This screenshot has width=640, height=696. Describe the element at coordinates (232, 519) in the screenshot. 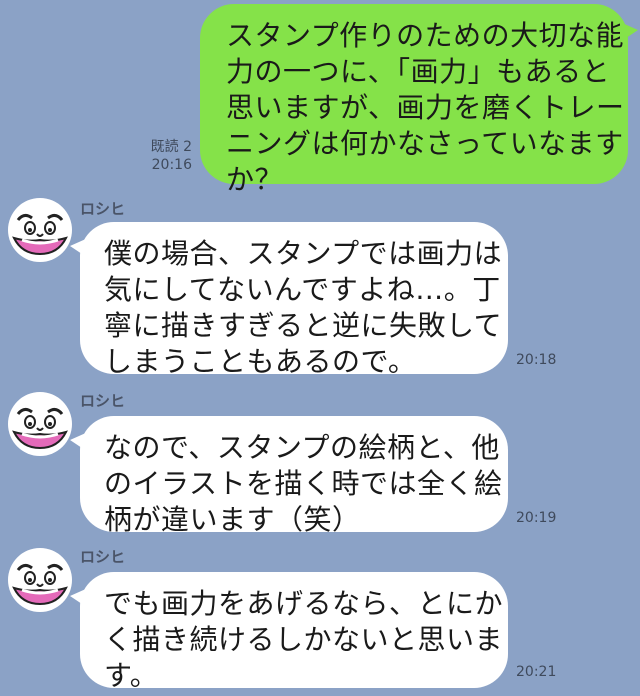

I see `message-line: 柄が違います（笑）` at that location.